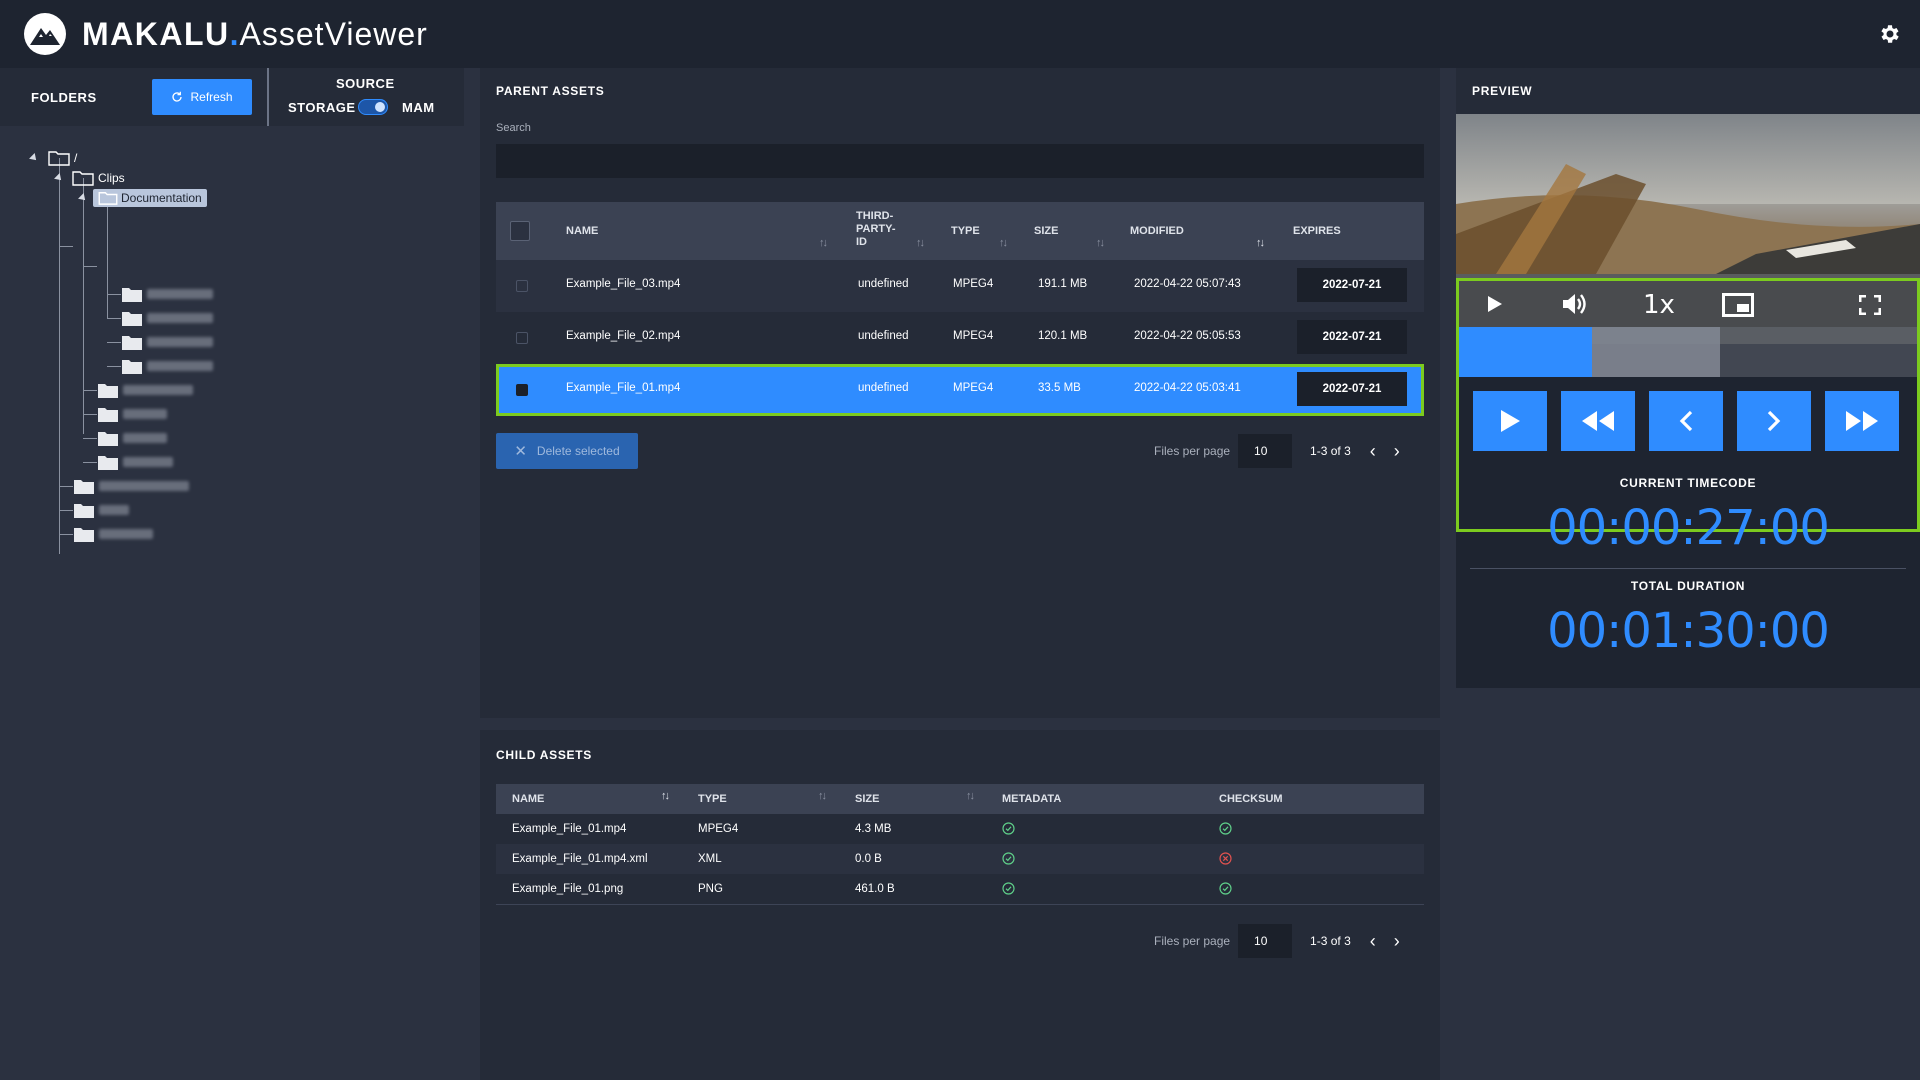 The width and height of the screenshot is (1920, 1080). I want to click on tree-selected-node: Documentation, so click(150, 198).